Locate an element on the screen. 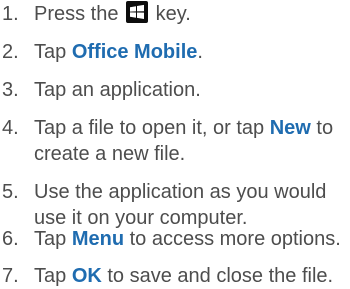 The image size is (350, 289). step-text: Press the key. is located at coordinates (112, 13).